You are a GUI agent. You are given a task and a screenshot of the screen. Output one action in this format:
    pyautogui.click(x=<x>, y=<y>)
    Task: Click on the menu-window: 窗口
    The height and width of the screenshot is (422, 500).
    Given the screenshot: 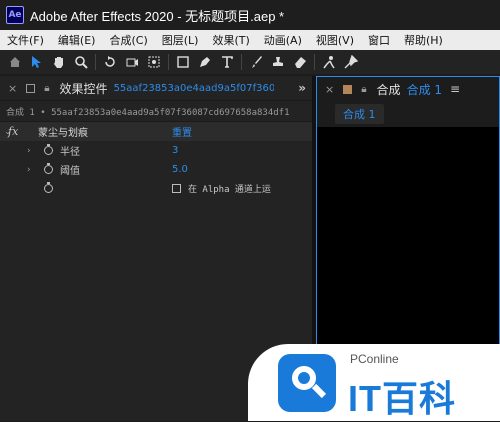 What is the action you would take?
    pyautogui.click(x=379, y=40)
    